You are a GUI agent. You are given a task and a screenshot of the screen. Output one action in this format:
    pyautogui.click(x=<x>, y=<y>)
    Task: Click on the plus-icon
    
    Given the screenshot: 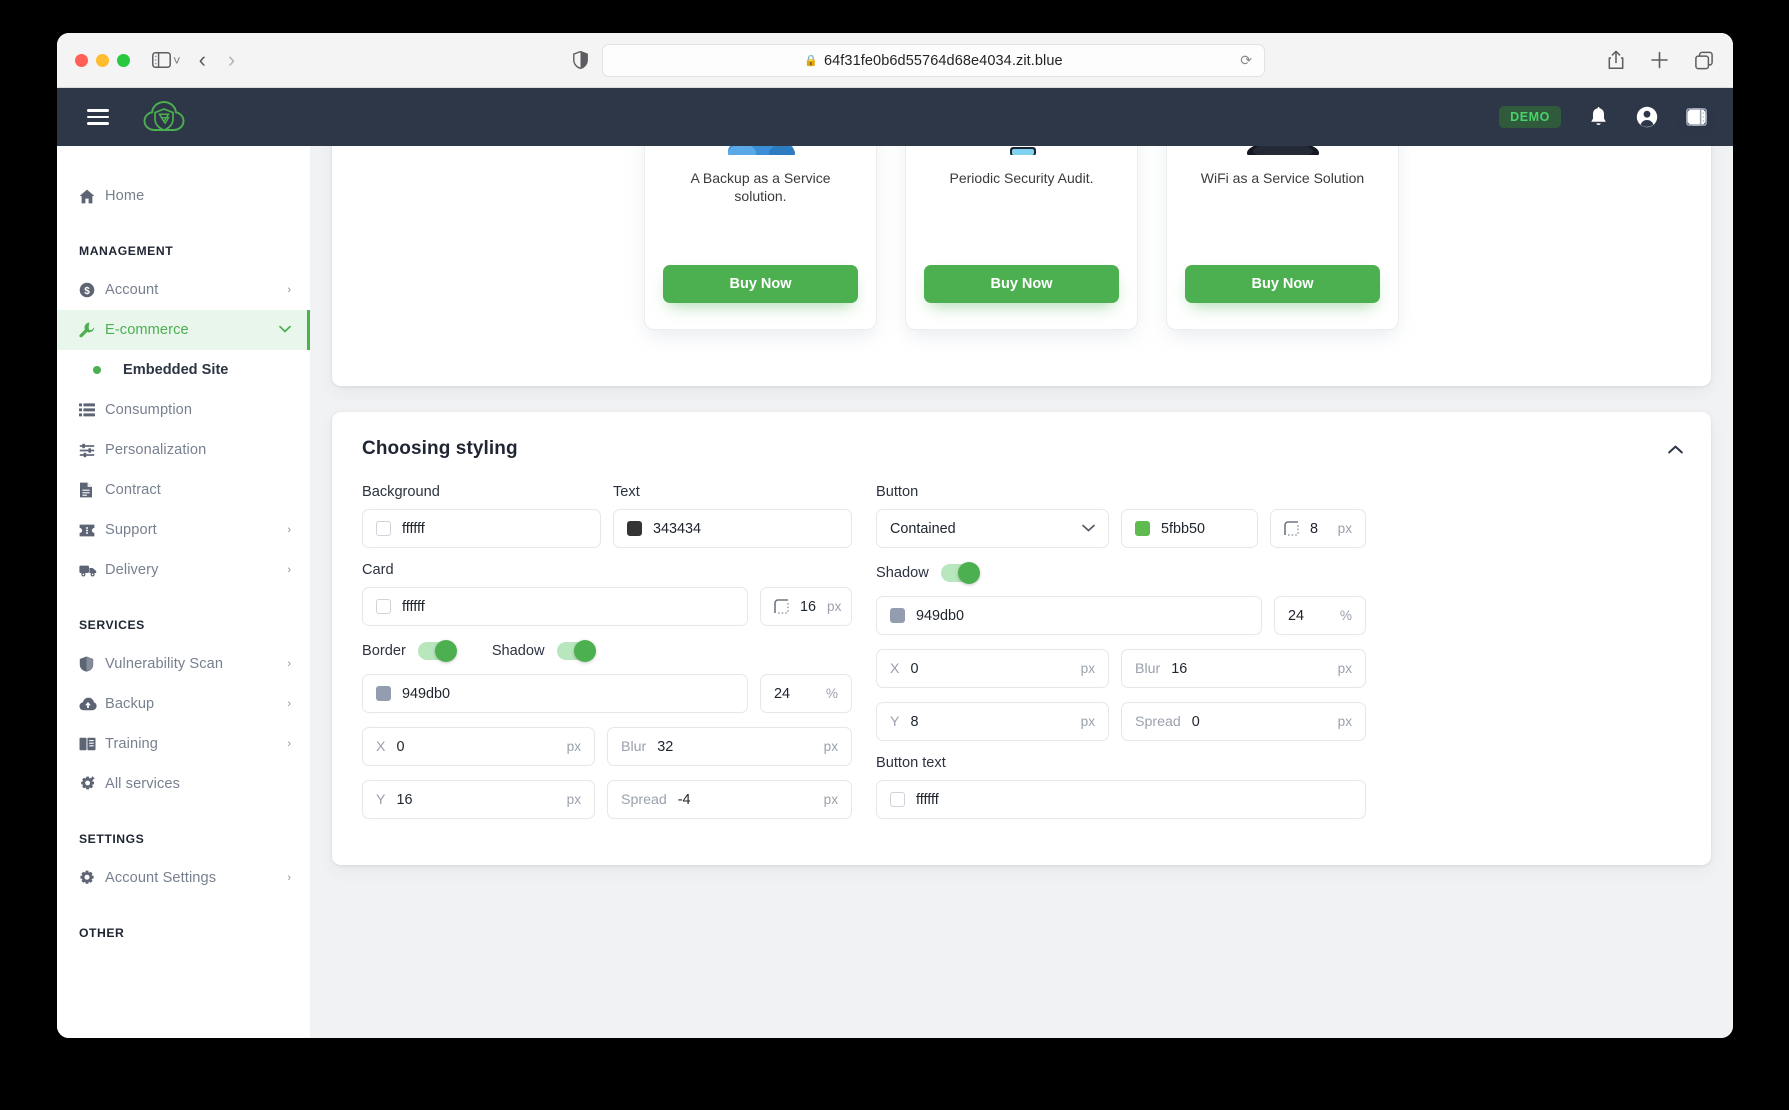 What is the action you would take?
    pyautogui.click(x=1659, y=60)
    